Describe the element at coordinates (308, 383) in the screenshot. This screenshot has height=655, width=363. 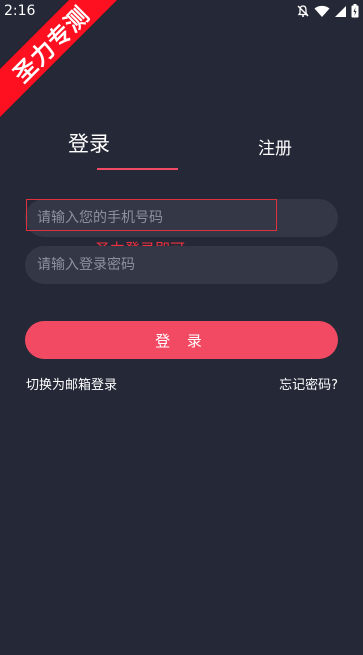
I see `forgot-password-link: 忘记密码?` at that location.